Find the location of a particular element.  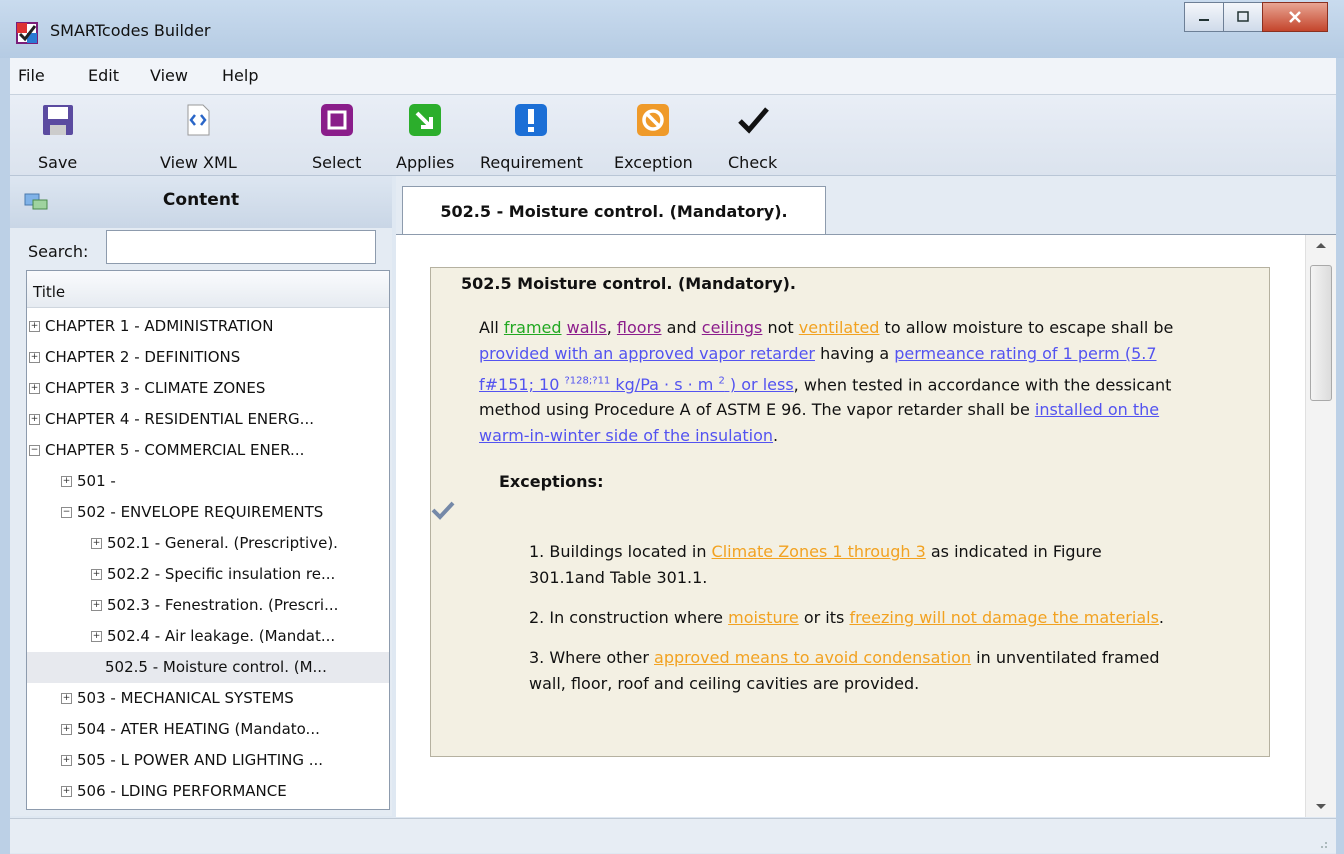

close-icon is located at coordinates (1295, 17).